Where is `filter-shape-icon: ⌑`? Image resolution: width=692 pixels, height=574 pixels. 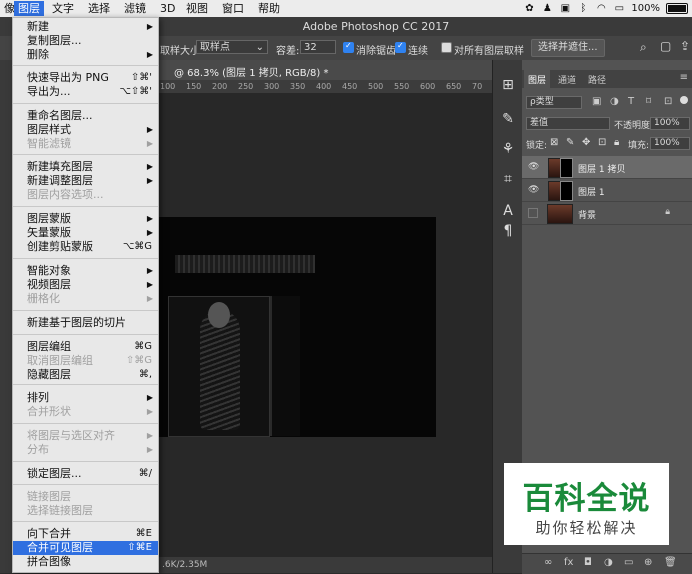
filter-shape-icon: ⌑ is located at coordinates (648, 101).